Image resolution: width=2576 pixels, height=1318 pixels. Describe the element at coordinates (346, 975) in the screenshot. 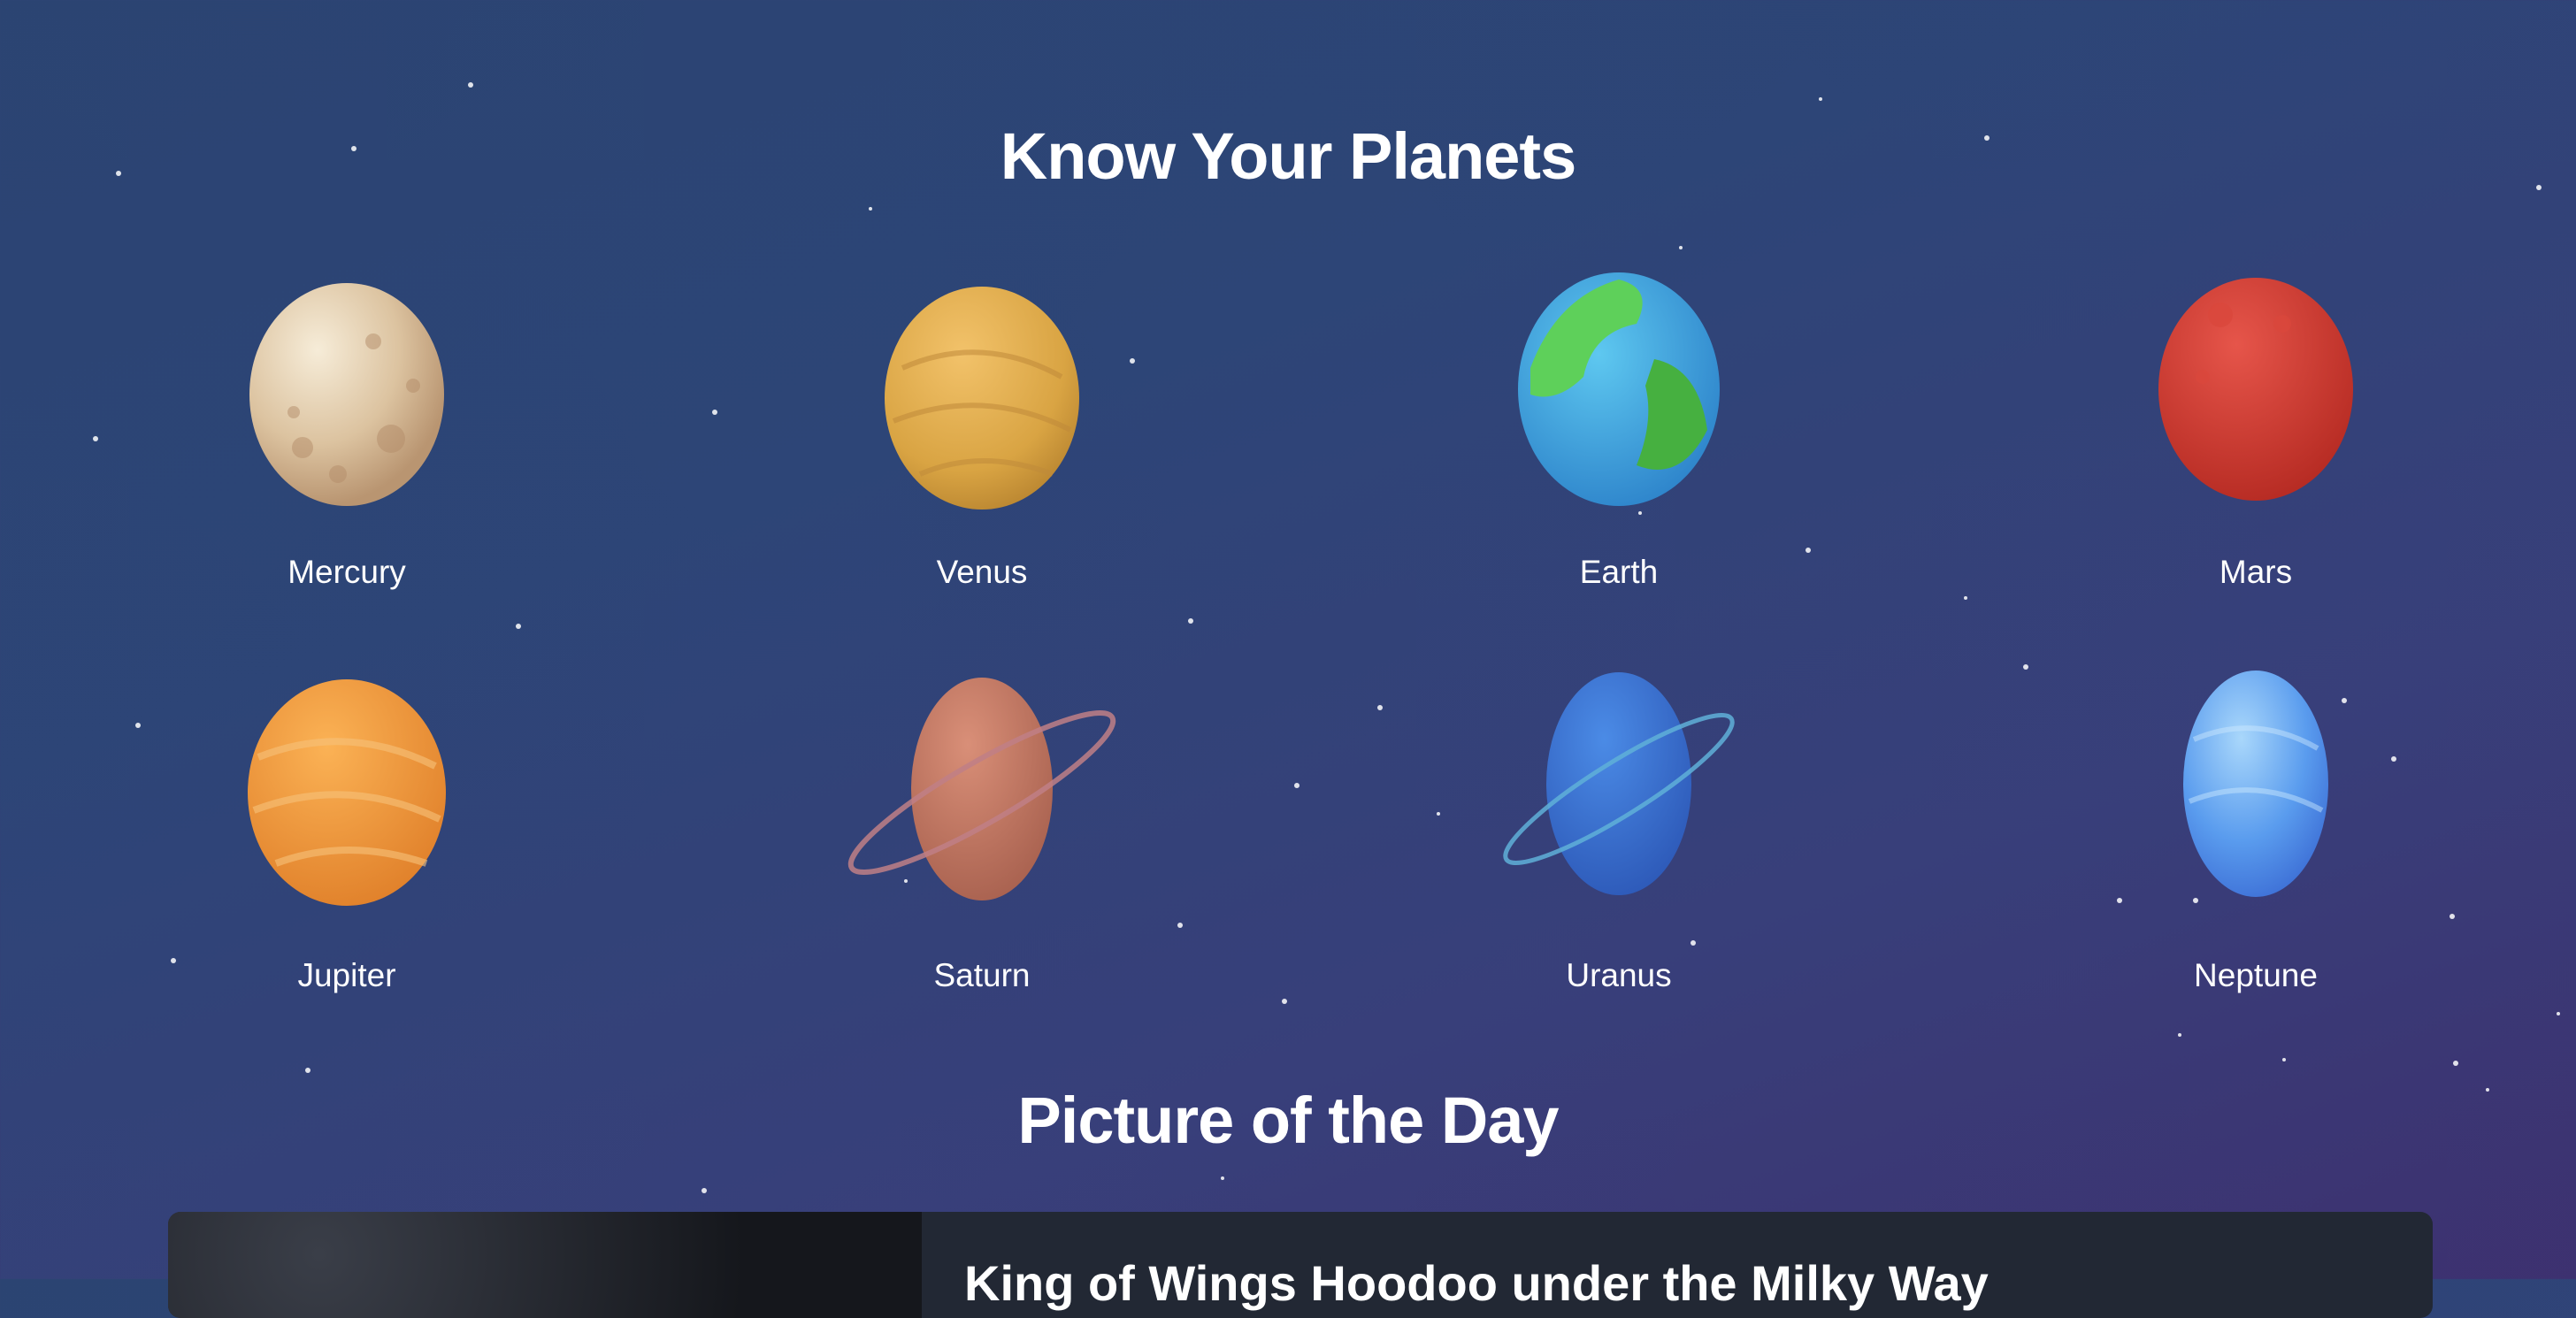

I see `planet-name: Jupiter` at that location.